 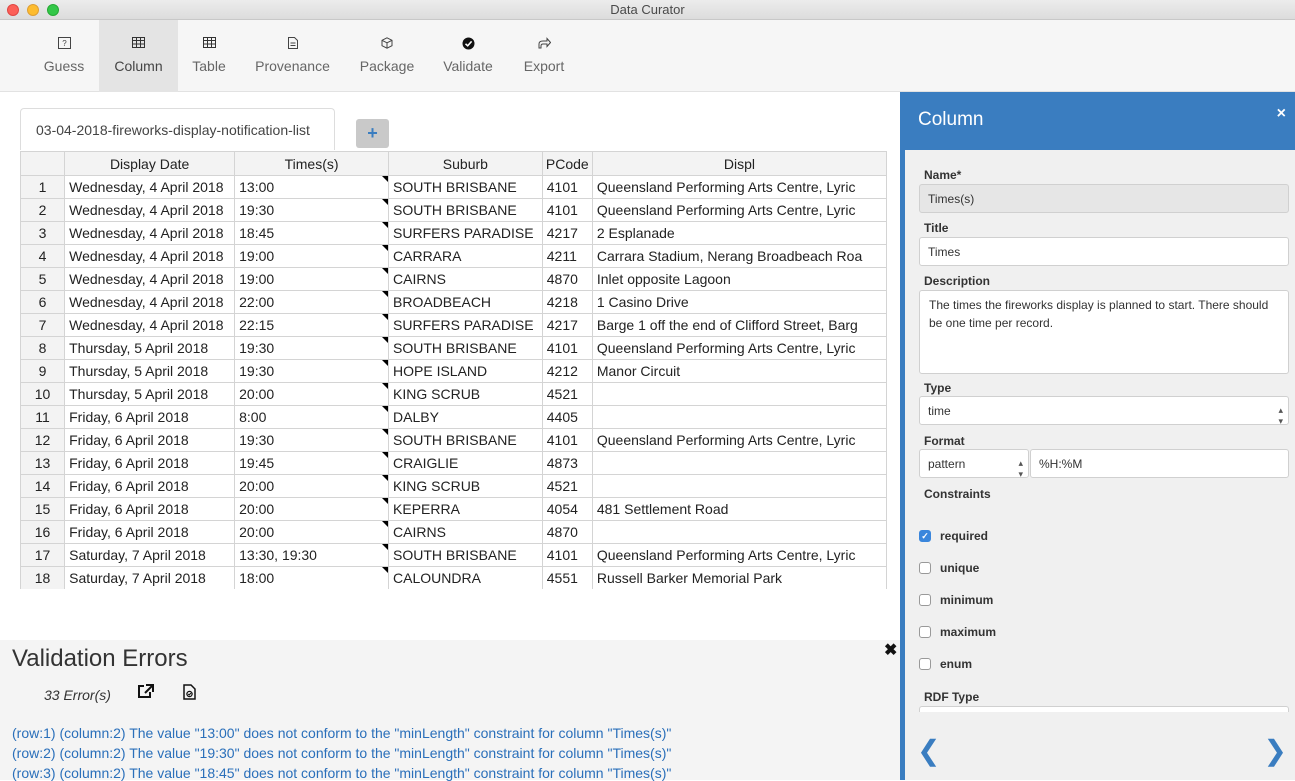 I want to click on add-tab-button: +, so click(x=372, y=133).